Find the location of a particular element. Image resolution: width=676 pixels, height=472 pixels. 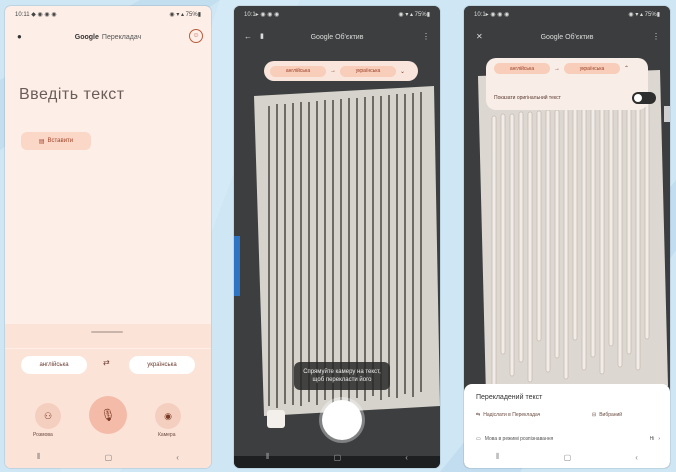

gallery-thumbnail is located at coordinates (276, 419).